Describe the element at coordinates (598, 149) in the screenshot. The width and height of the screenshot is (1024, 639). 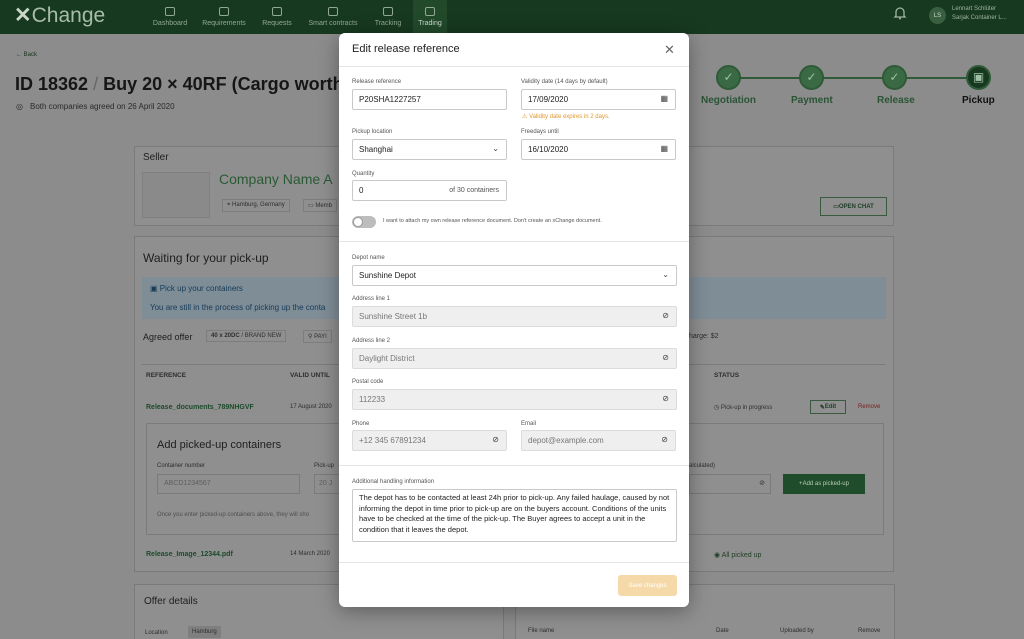
I see `freedays-input: 16/10/2020 ▦` at that location.